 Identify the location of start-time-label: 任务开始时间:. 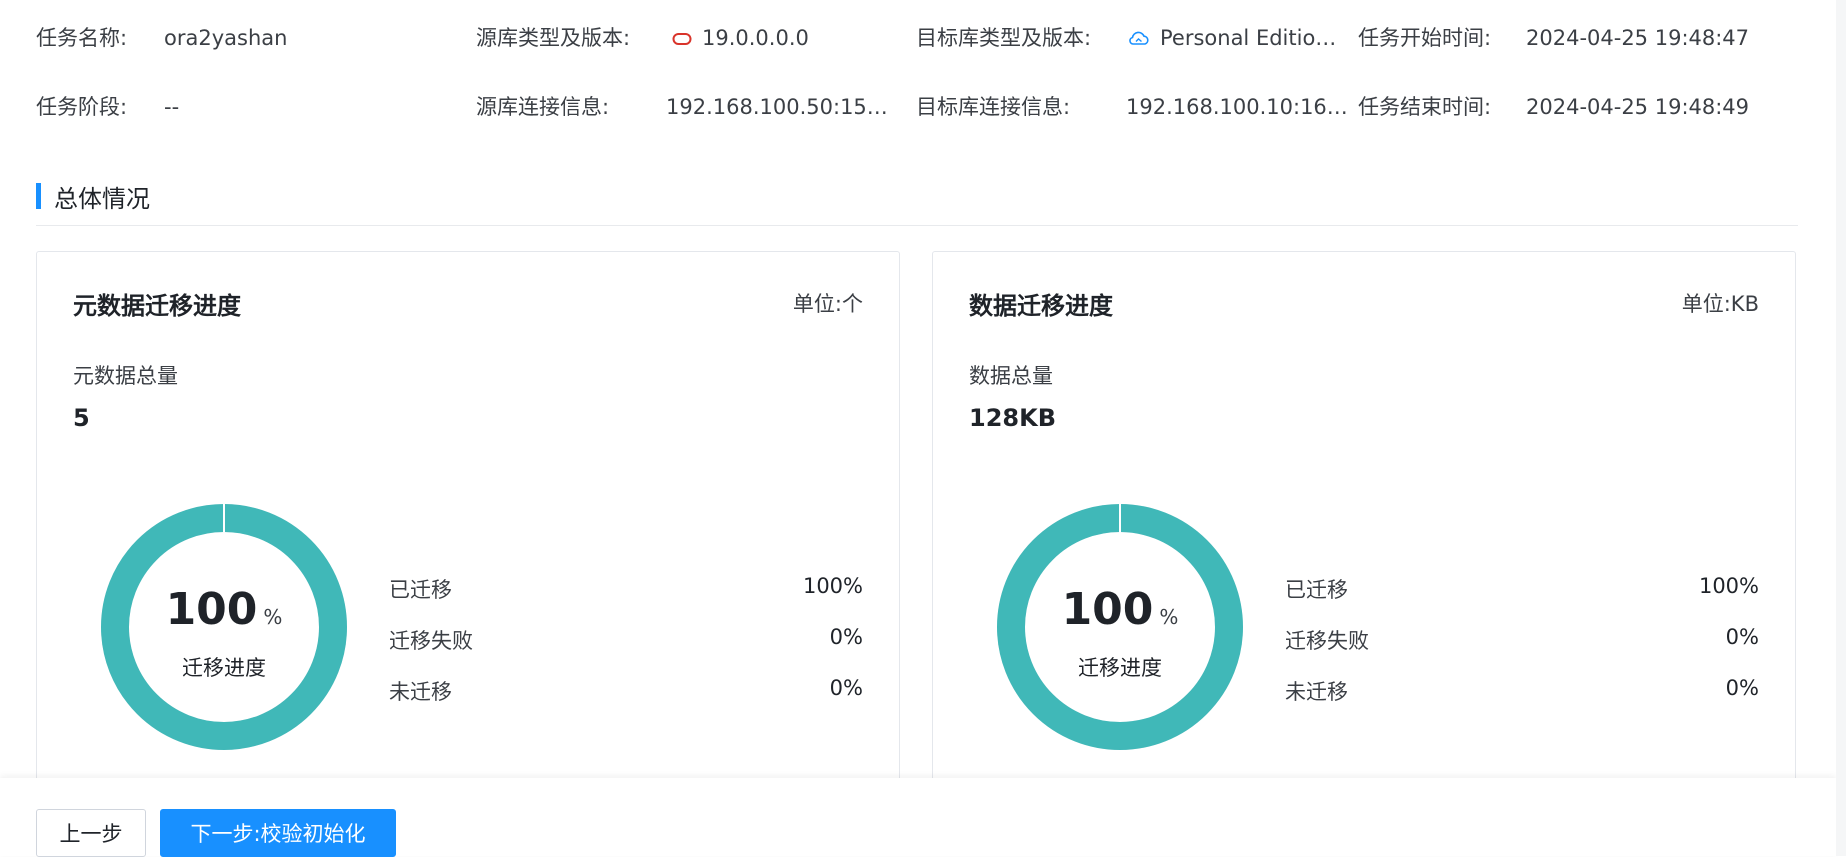
(1425, 38).